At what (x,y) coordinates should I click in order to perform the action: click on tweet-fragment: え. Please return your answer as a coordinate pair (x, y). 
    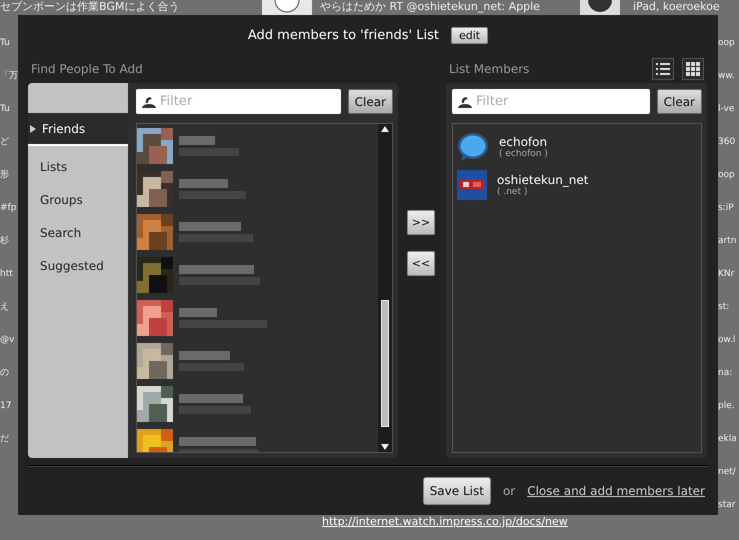
    Looking at the image, I should click on (5, 307).